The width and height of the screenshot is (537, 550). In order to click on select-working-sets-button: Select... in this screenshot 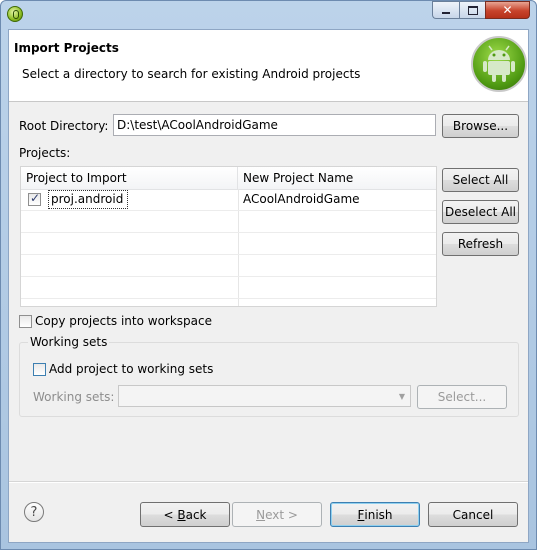, I will do `click(462, 397)`.